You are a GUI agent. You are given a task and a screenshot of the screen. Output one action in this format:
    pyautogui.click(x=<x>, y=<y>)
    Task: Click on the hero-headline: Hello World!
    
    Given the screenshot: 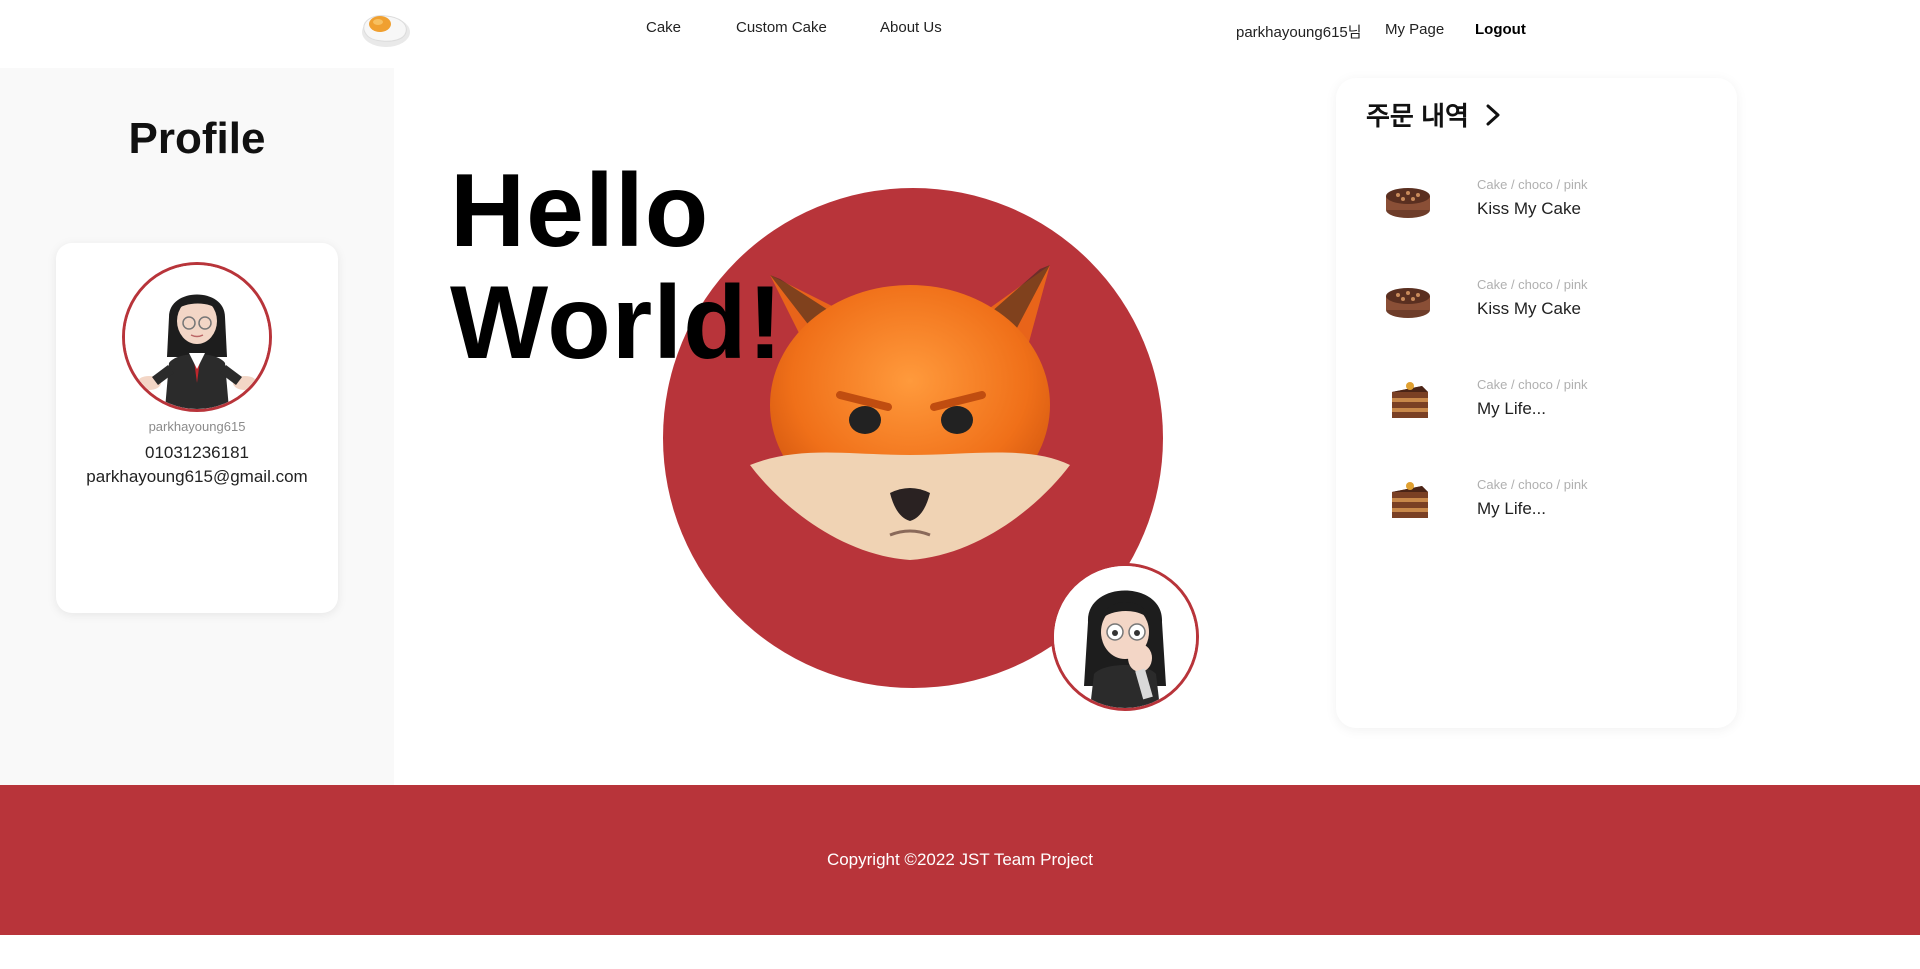 What is the action you would take?
    pyautogui.click(x=616, y=267)
    